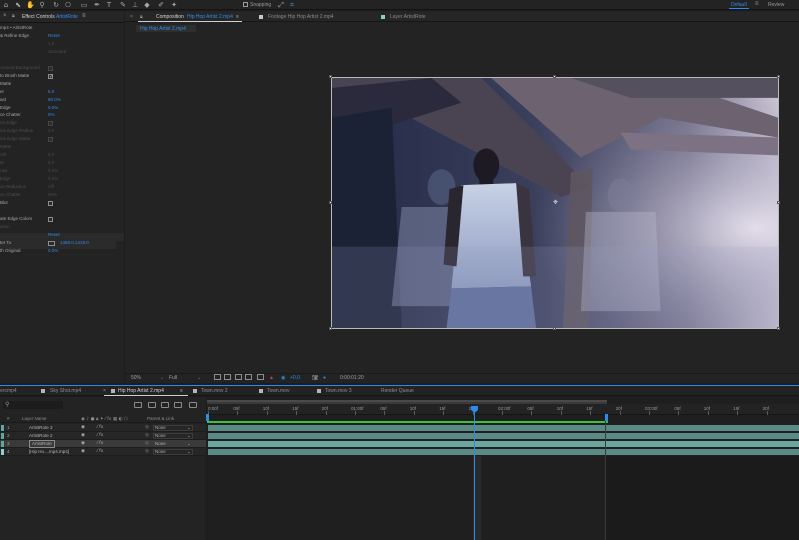 The height and width of the screenshot is (540, 799). I want to click on guides-icon, so click(248, 377).